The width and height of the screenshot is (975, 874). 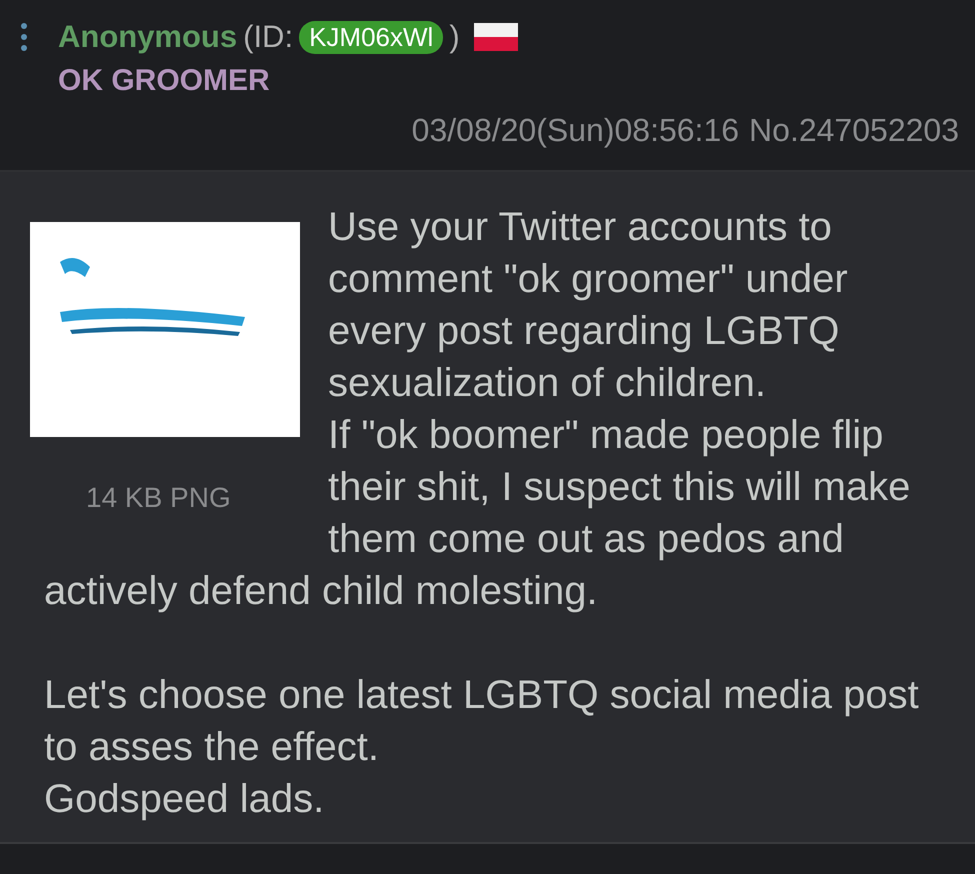 What do you see at coordinates (148, 37) in the screenshot?
I see `poster-name: Anonymous` at bounding box center [148, 37].